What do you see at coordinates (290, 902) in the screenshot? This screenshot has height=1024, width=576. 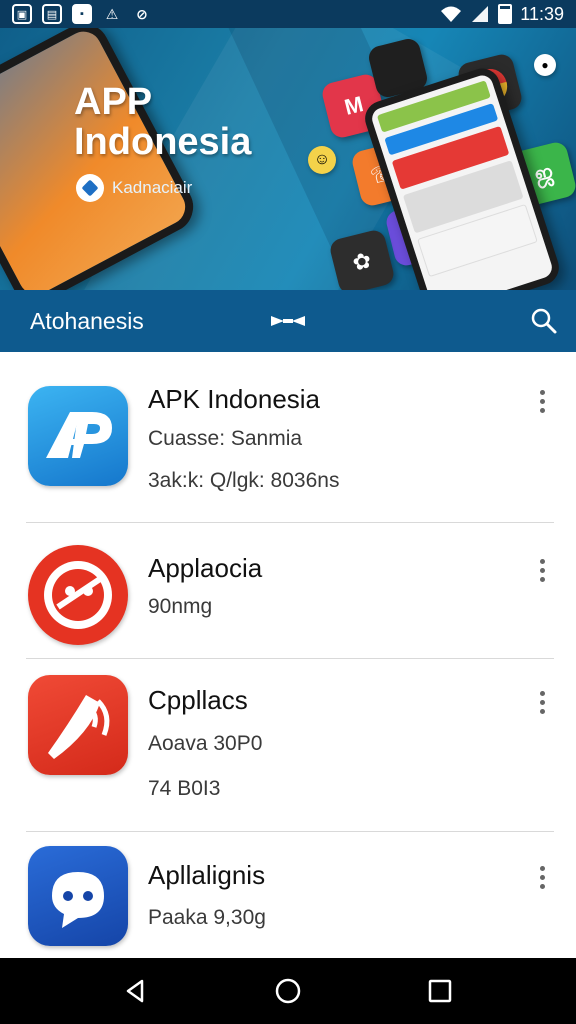 I see `list-item: Apllalignis Paaka 9,30g` at bounding box center [290, 902].